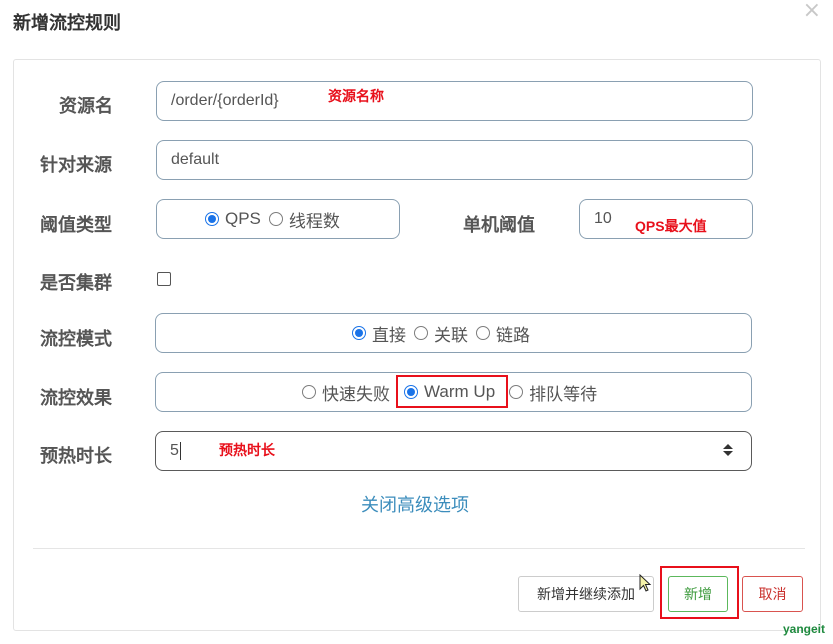 The width and height of the screenshot is (833, 644). Describe the element at coordinates (451, 335) in the screenshot. I see `flow-mode-relate-label: 关联` at that location.